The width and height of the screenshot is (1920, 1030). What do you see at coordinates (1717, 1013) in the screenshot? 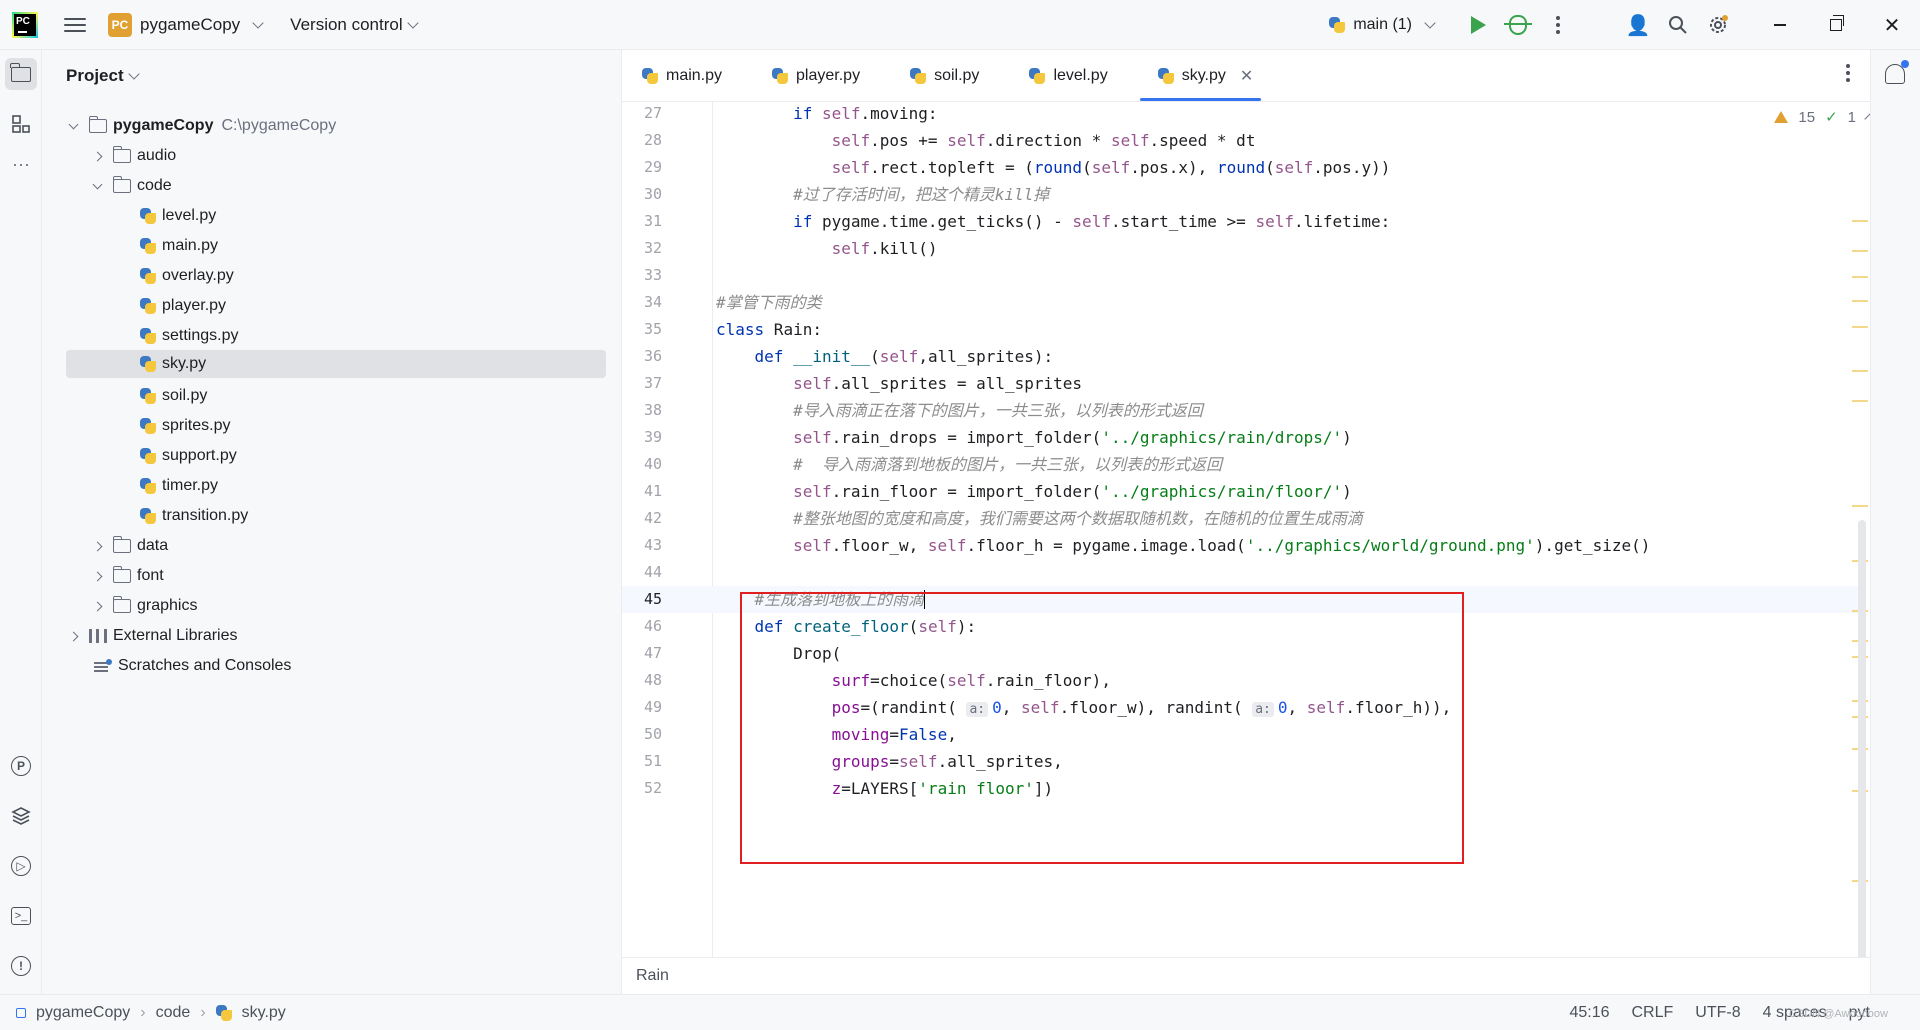
I see `file-encoding: UTF-8` at bounding box center [1717, 1013].